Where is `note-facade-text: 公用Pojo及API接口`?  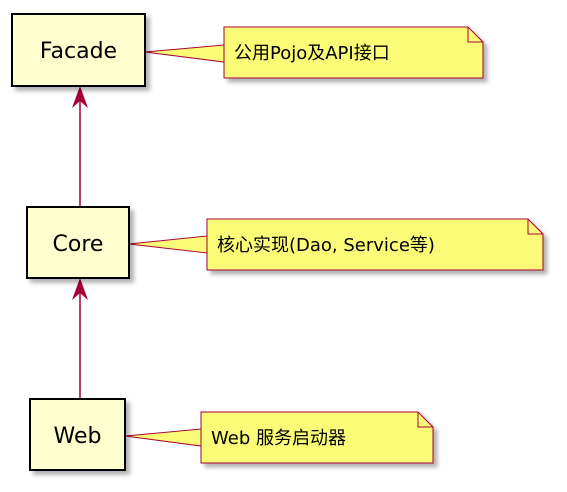 note-facade-text: 公用Pojo及API接口 is located at coordinates (312, 53).